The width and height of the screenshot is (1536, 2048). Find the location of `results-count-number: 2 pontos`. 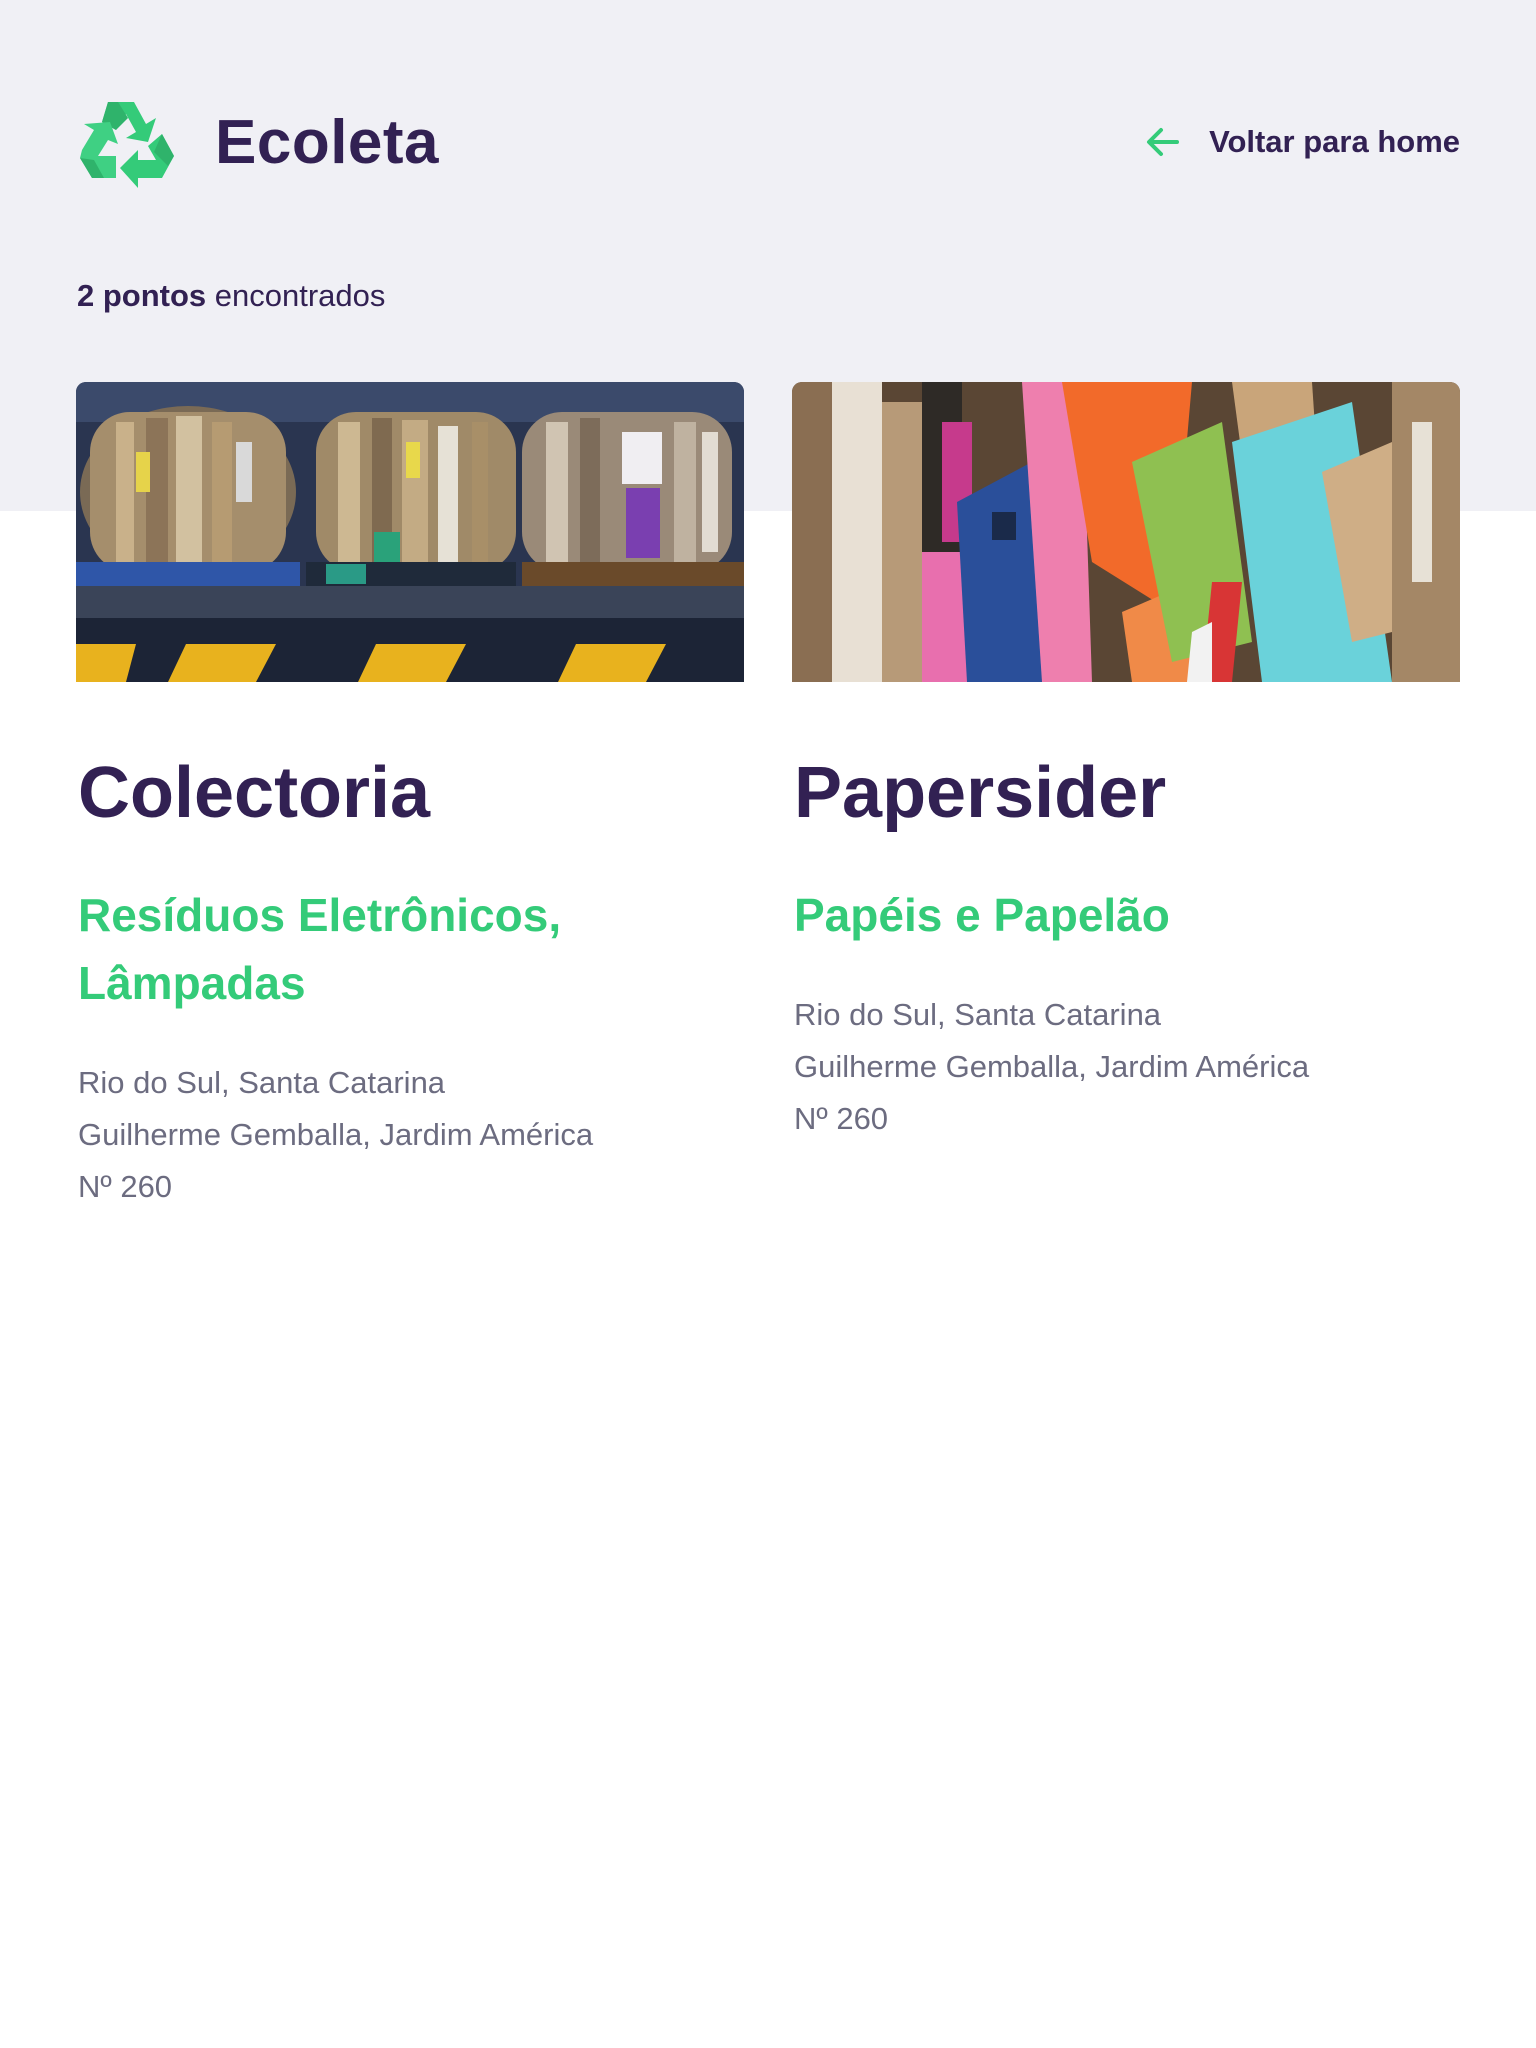

results-count-number: 2 pontos is located at coordinates (142, 295).